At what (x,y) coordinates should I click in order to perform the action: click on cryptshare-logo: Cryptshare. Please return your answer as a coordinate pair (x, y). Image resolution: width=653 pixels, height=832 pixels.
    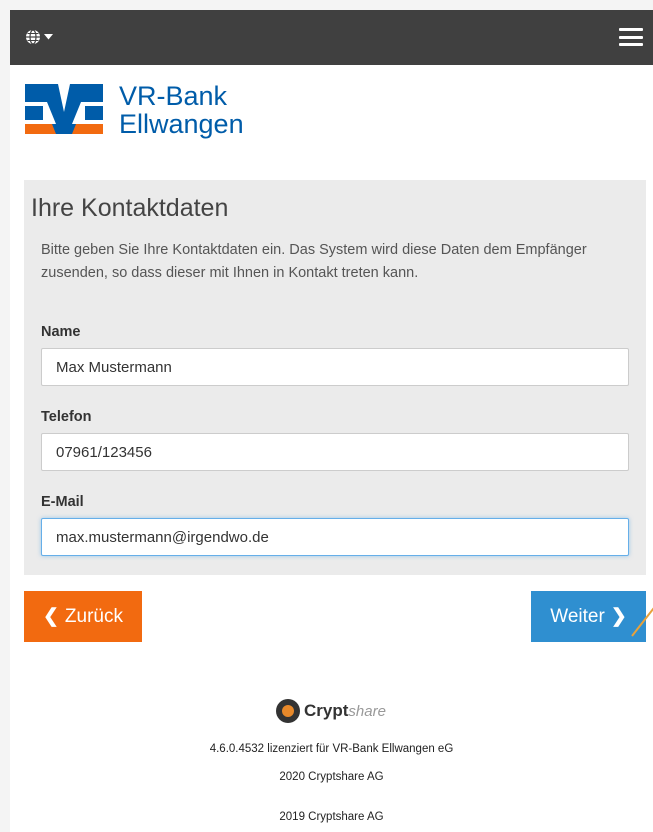
    Looking at the image, I should click on (331, 711).